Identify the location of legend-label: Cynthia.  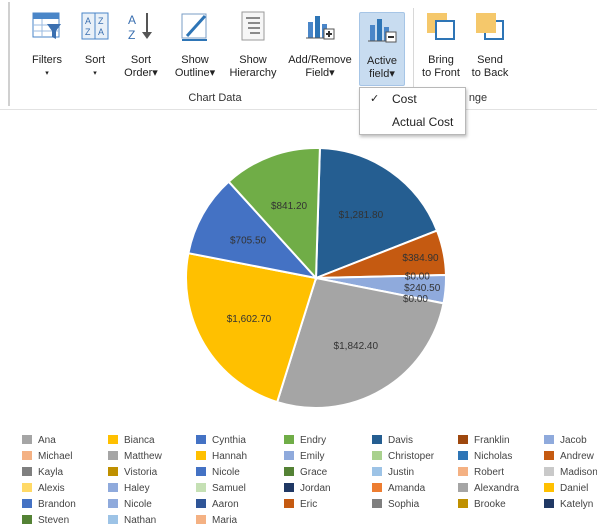
(229, 440).